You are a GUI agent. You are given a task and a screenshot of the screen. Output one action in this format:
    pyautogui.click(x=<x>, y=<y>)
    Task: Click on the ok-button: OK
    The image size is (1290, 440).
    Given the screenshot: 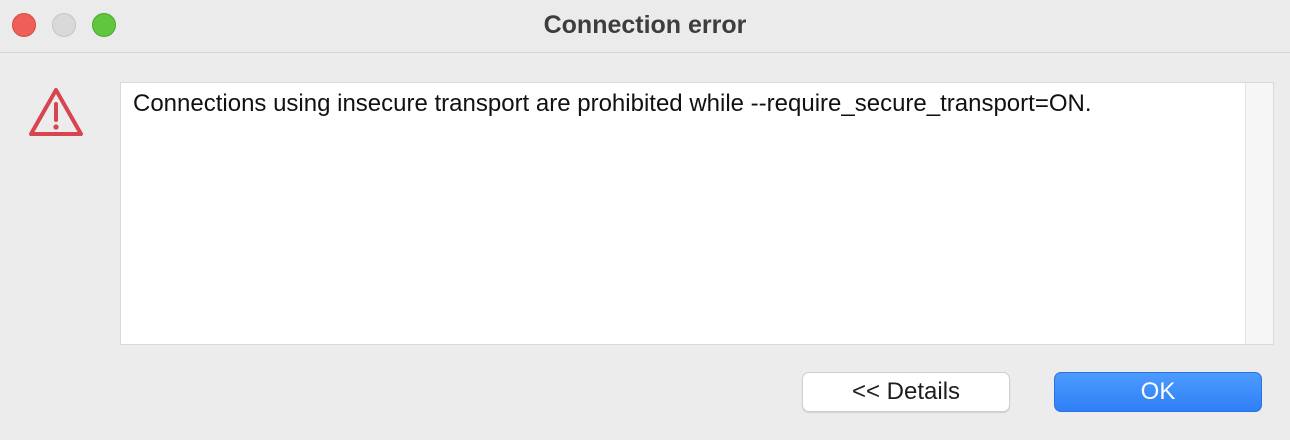 What is the action you would take?
    pyautogui.click(x=1158, y=392)
    